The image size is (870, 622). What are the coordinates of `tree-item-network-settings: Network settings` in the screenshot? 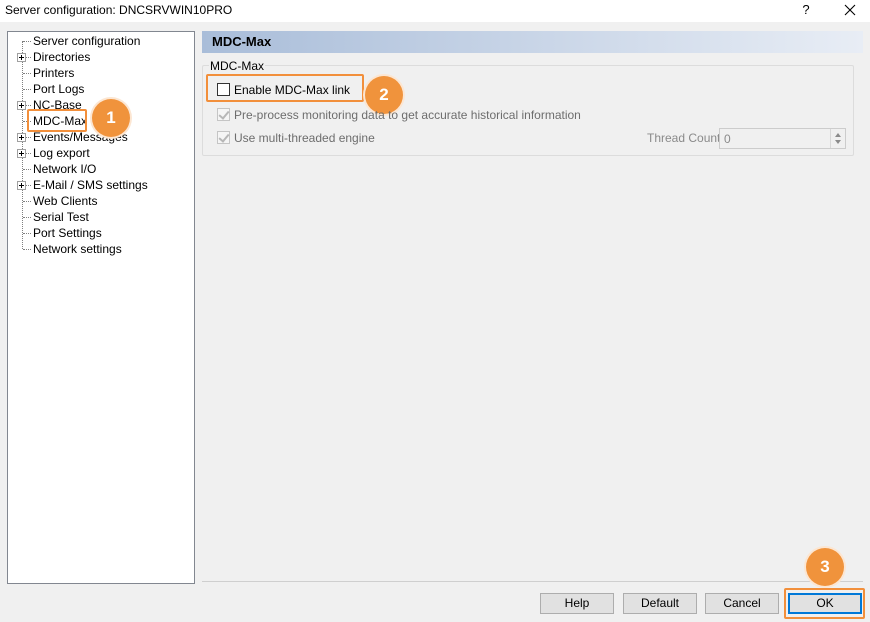 It's located at (101, 249).